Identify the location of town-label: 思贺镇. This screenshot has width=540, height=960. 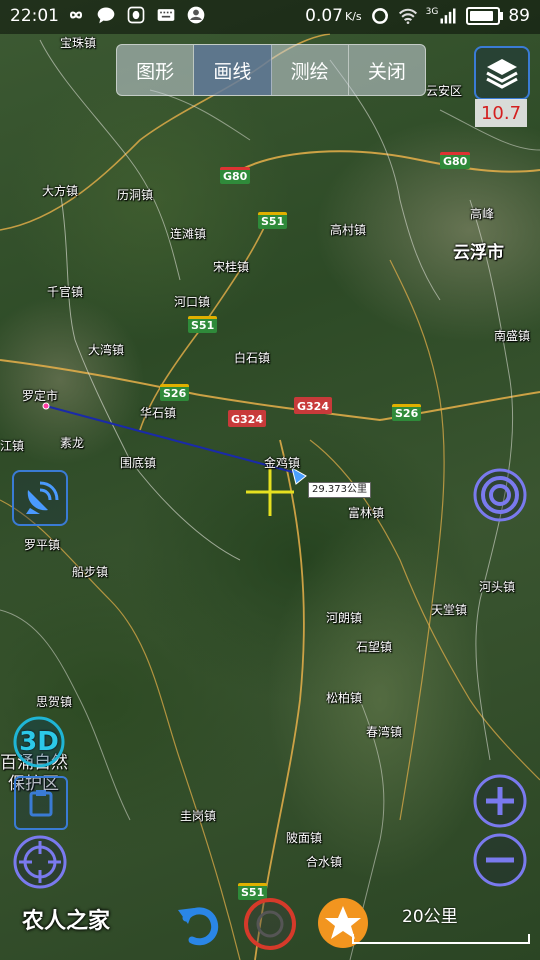
(54, 702).